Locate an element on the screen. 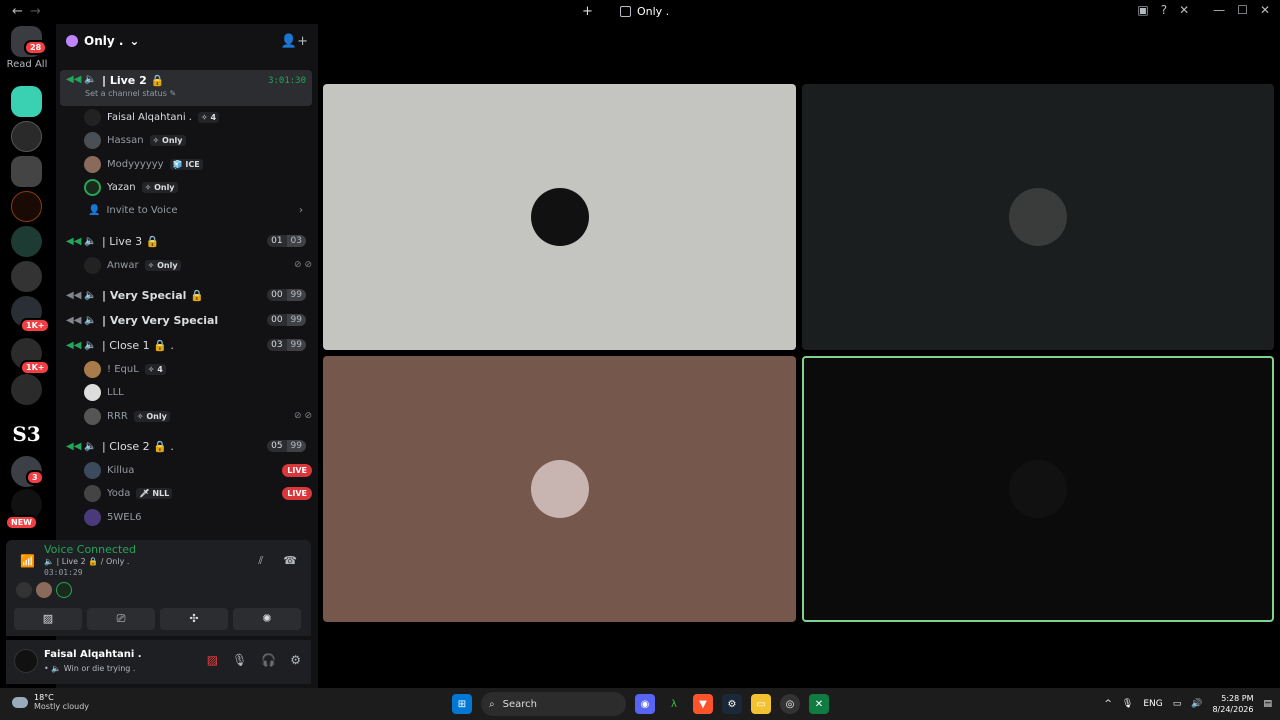 Image resolution: width=1280 pixels, height=720 pixels. voice-status-title: Voice Connected is located at coordinates (90, 549).